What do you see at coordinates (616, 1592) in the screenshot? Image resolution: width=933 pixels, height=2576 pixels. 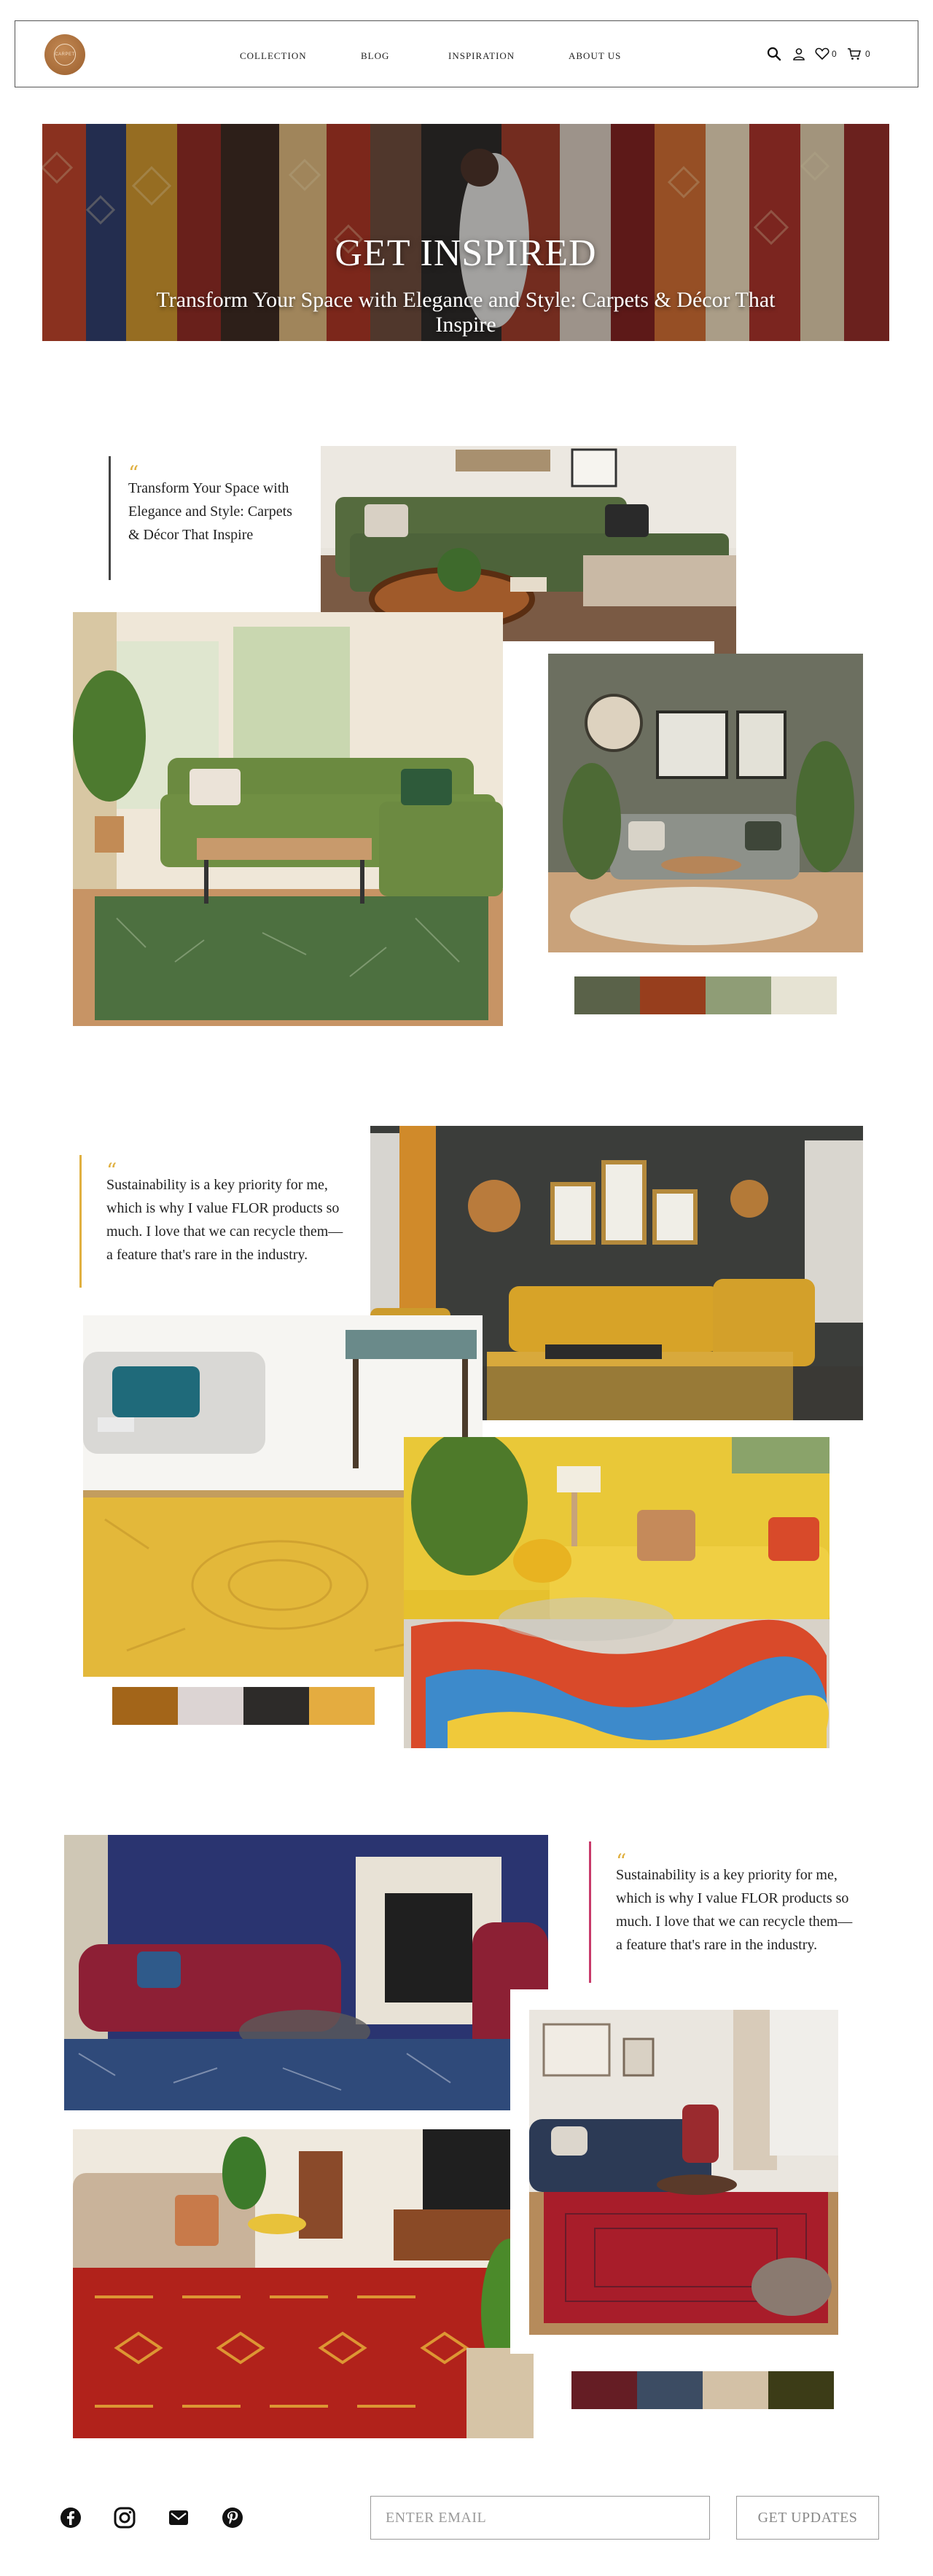 I see `living-room-colorful-rug-photo` at bounding box center [616, 1592].